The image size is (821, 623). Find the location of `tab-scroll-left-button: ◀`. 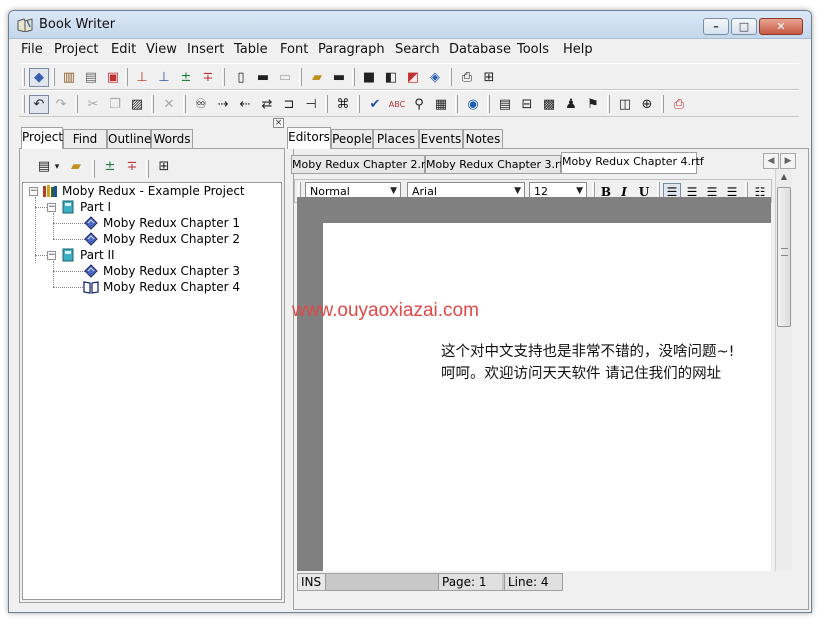

tab-scroll-left-button: ◀ is located at coordinates (771, 161).